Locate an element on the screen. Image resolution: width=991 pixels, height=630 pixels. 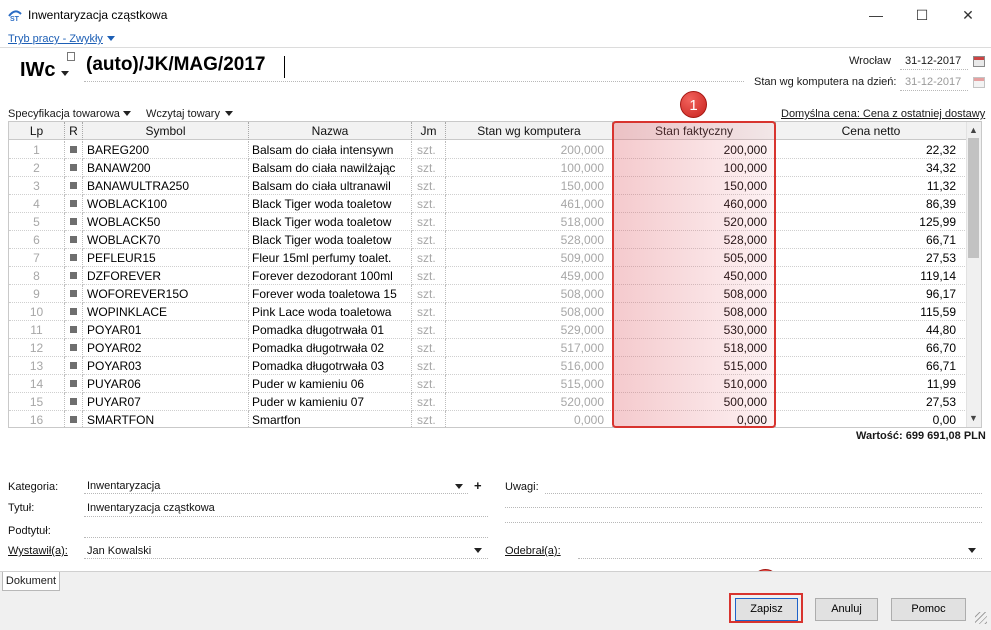
scrollbar-thumb is located at coordinates (973, 198).